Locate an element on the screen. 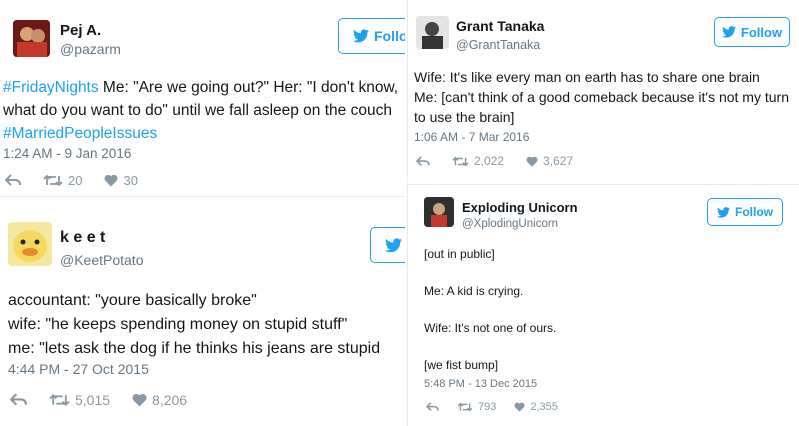 This screenshot has height=426, width=799. username: @KeetPotato is located at coordinates (102, 260).